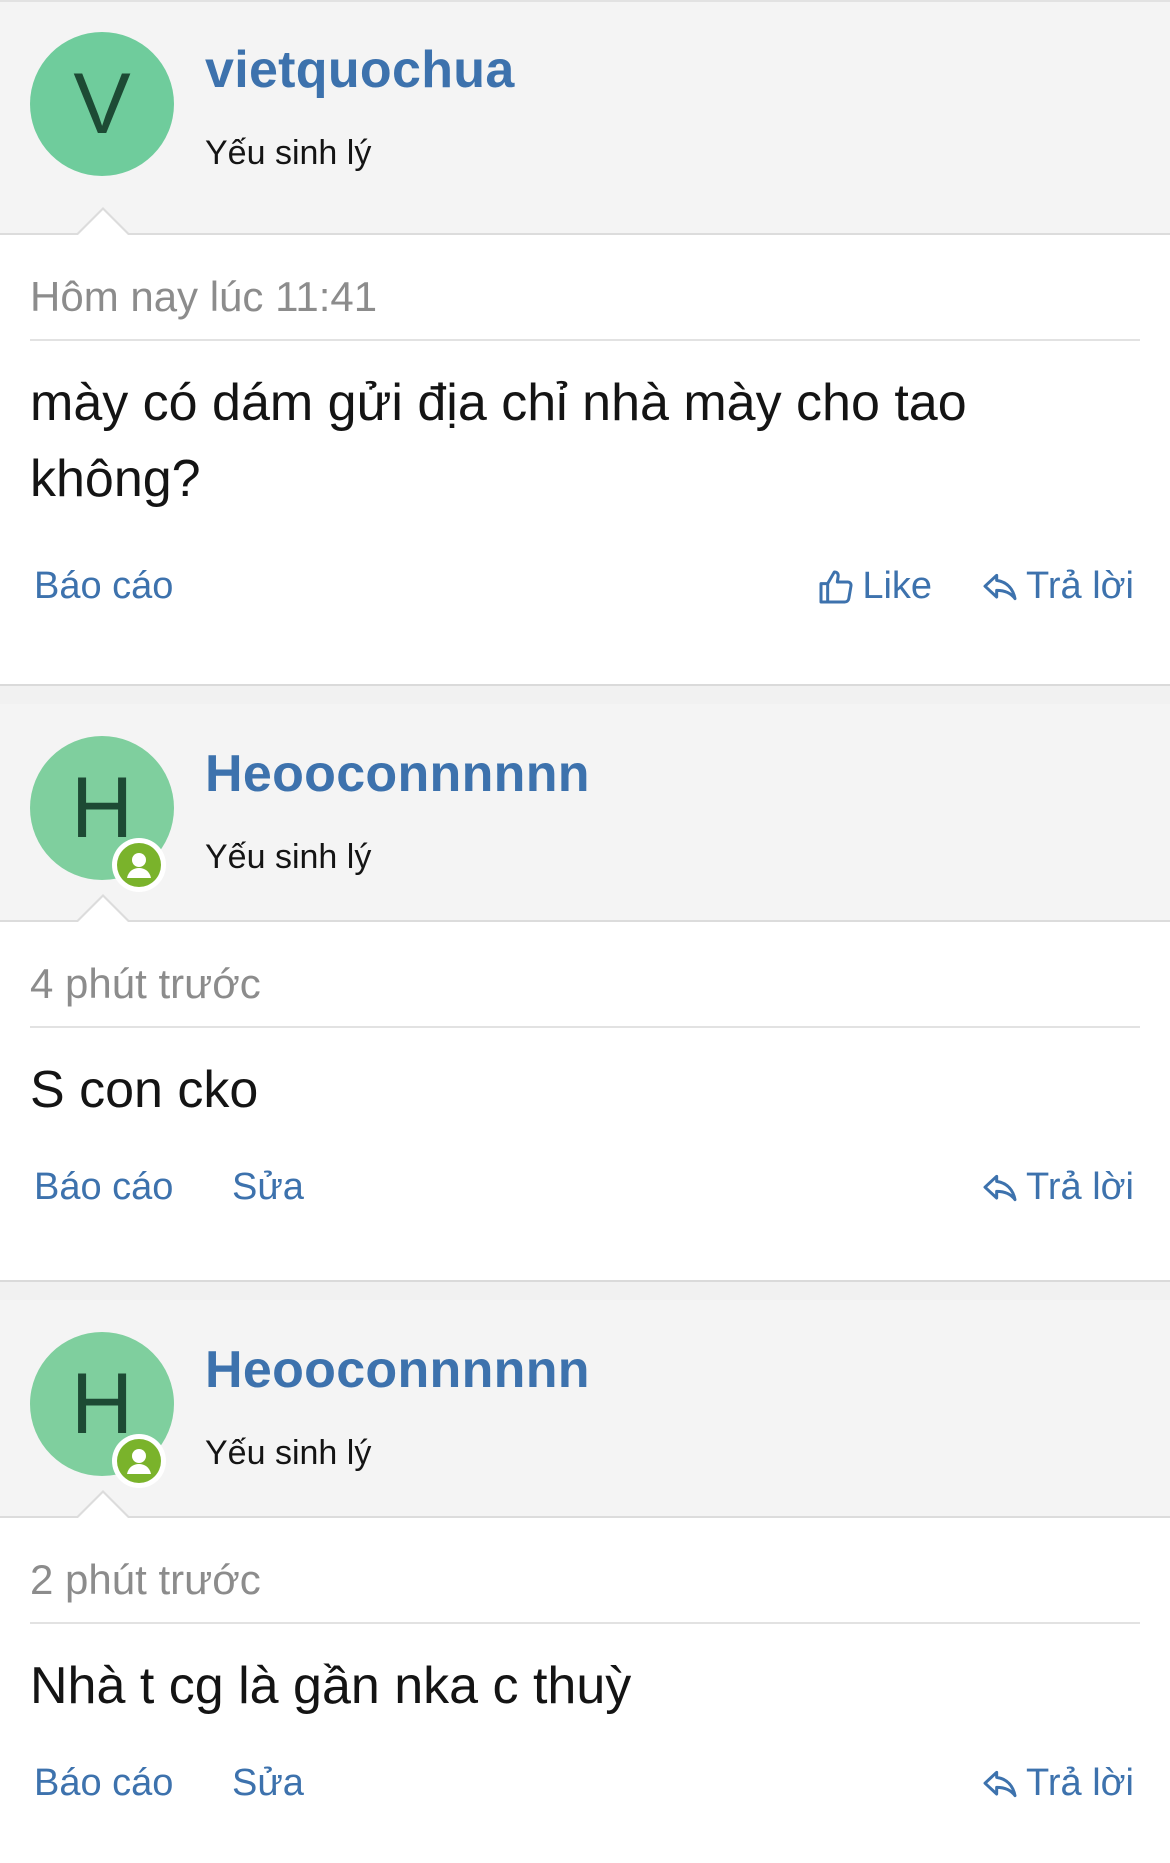 Image resolution: width=1170 pixels, height=1863 pixels. I want to click on like-label: Like, so click(897, 586).